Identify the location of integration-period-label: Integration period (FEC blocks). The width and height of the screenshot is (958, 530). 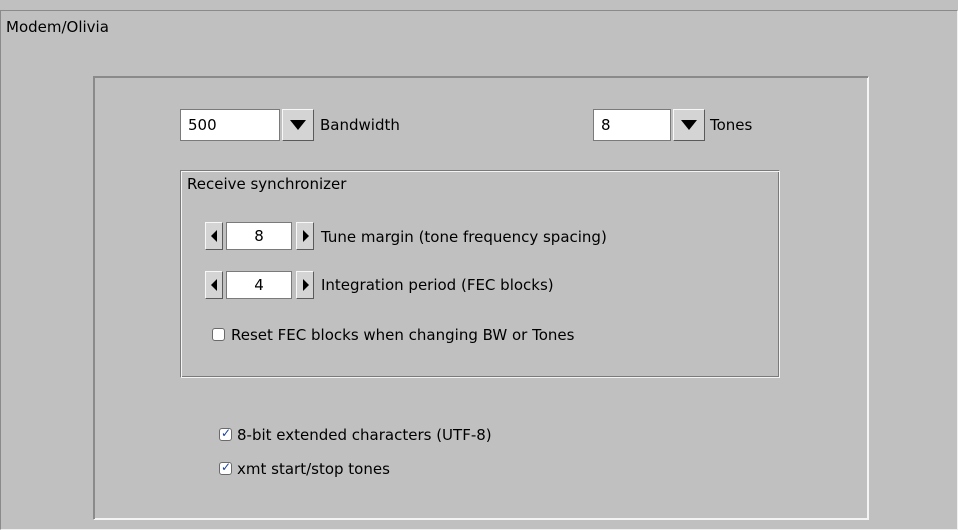
(437, 285).